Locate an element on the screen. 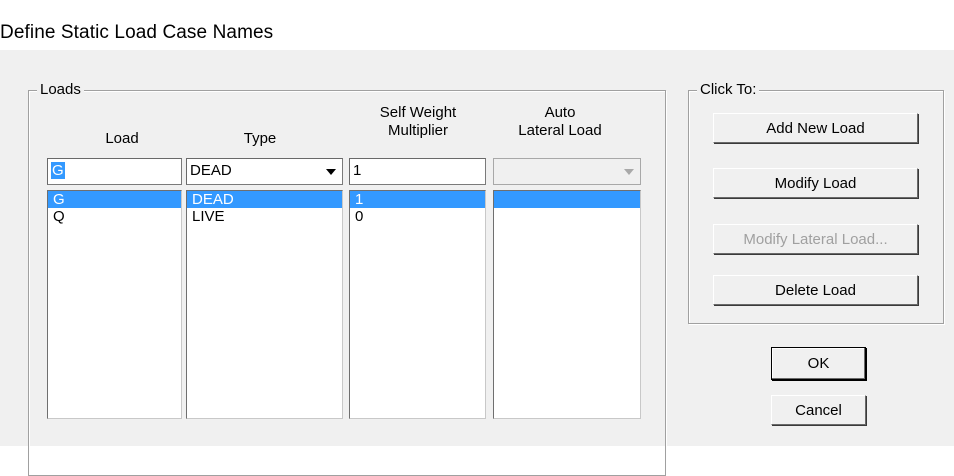  delete-load-button: Delete Load is located at coordinates (815, 290).